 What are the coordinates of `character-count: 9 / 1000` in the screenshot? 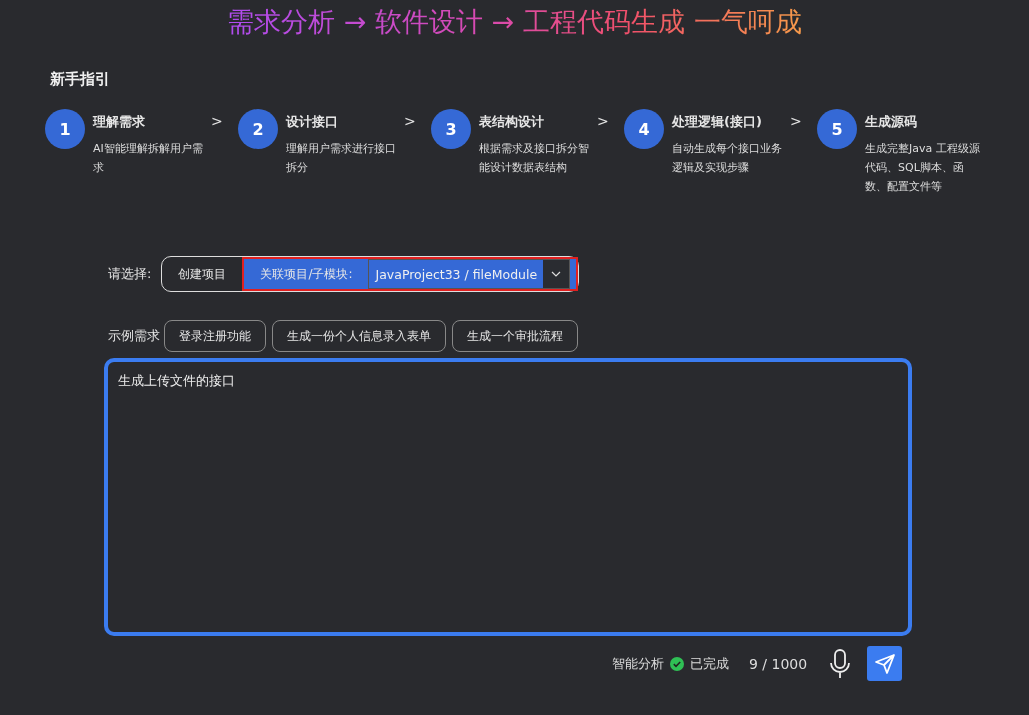 It's located at (778, 663).